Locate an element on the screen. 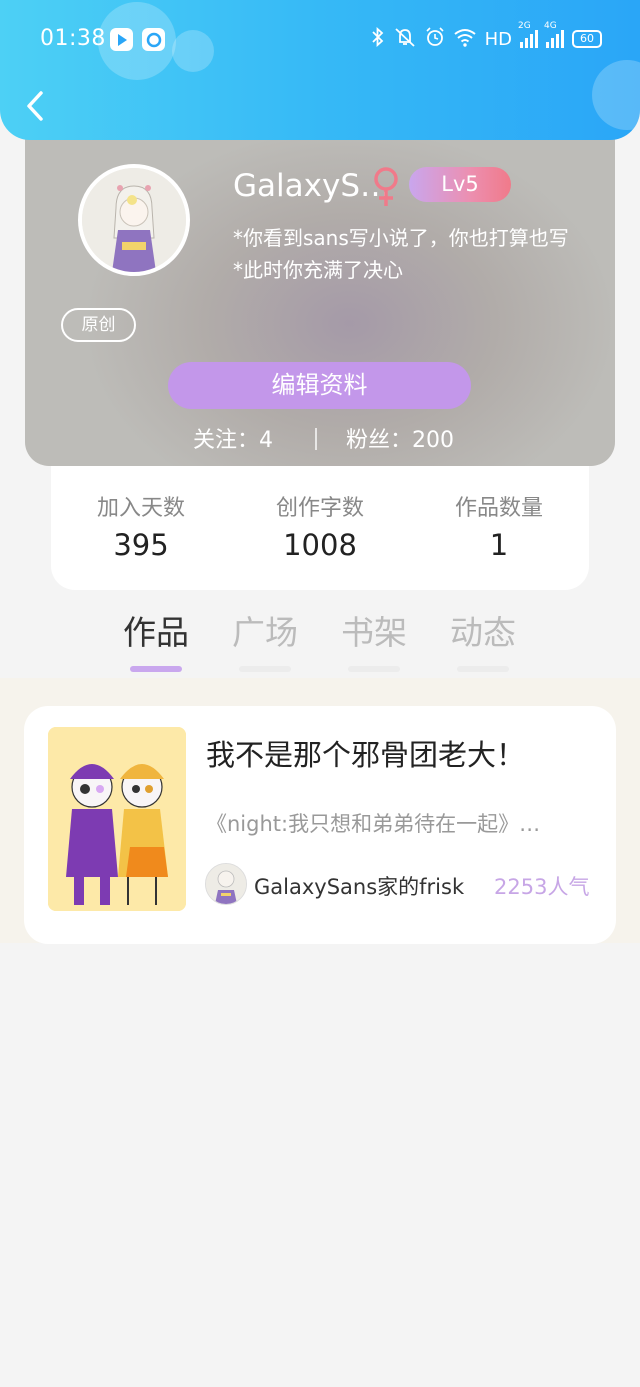  stat-value: 395 is located at coordinates (141, 545).